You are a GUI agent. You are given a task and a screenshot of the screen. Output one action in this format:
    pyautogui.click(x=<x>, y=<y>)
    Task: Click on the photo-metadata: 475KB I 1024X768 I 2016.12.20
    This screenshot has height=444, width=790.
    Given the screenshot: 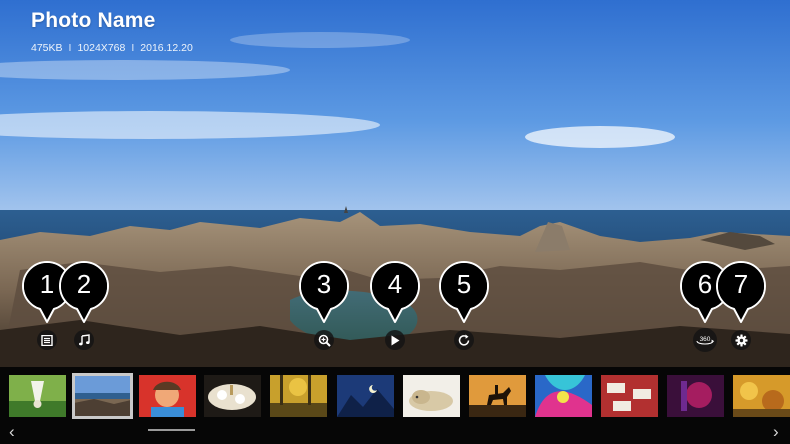 What is the action you would take?
    pyautogui.click(x=112, y=48)
    